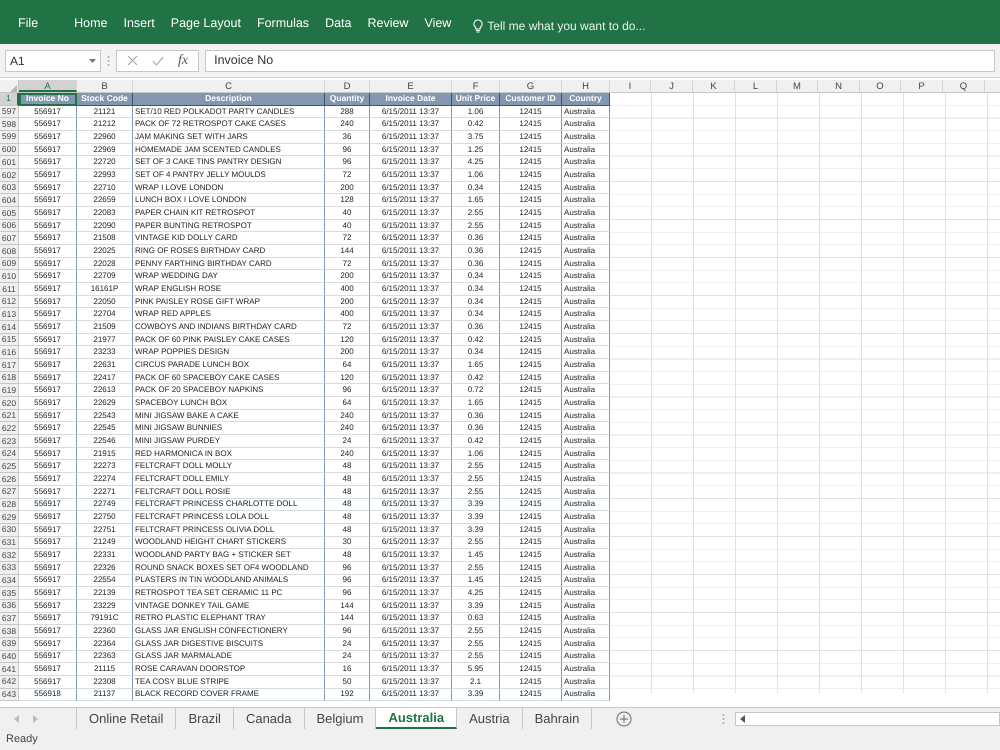 The image size is (1000, 750). Describe the element at coordinates (743, 718) in the screenshot. I see `scroll-left-icon` at that location.